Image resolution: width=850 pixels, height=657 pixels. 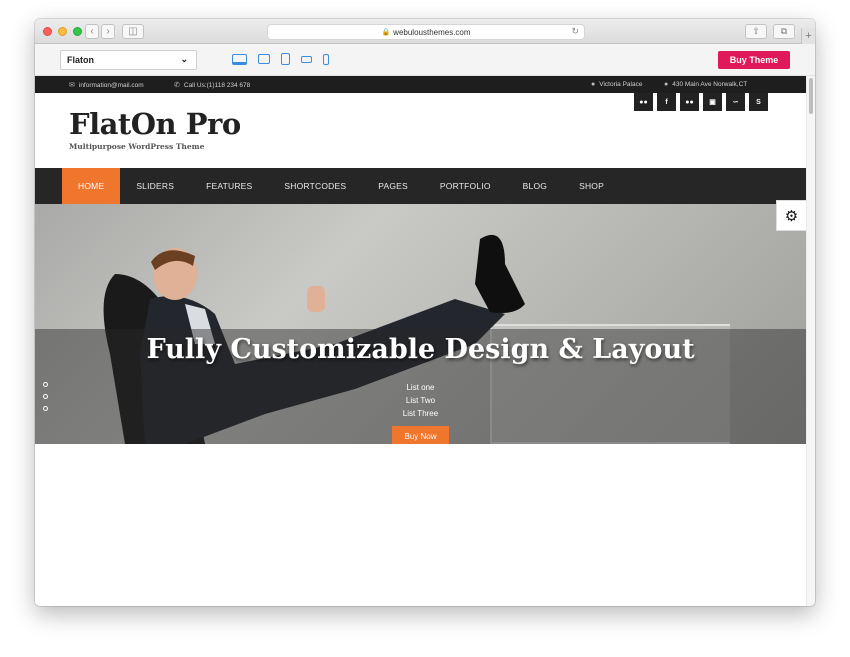 I want to click on tablet-landscape-icon, so click(x=306, y=59).